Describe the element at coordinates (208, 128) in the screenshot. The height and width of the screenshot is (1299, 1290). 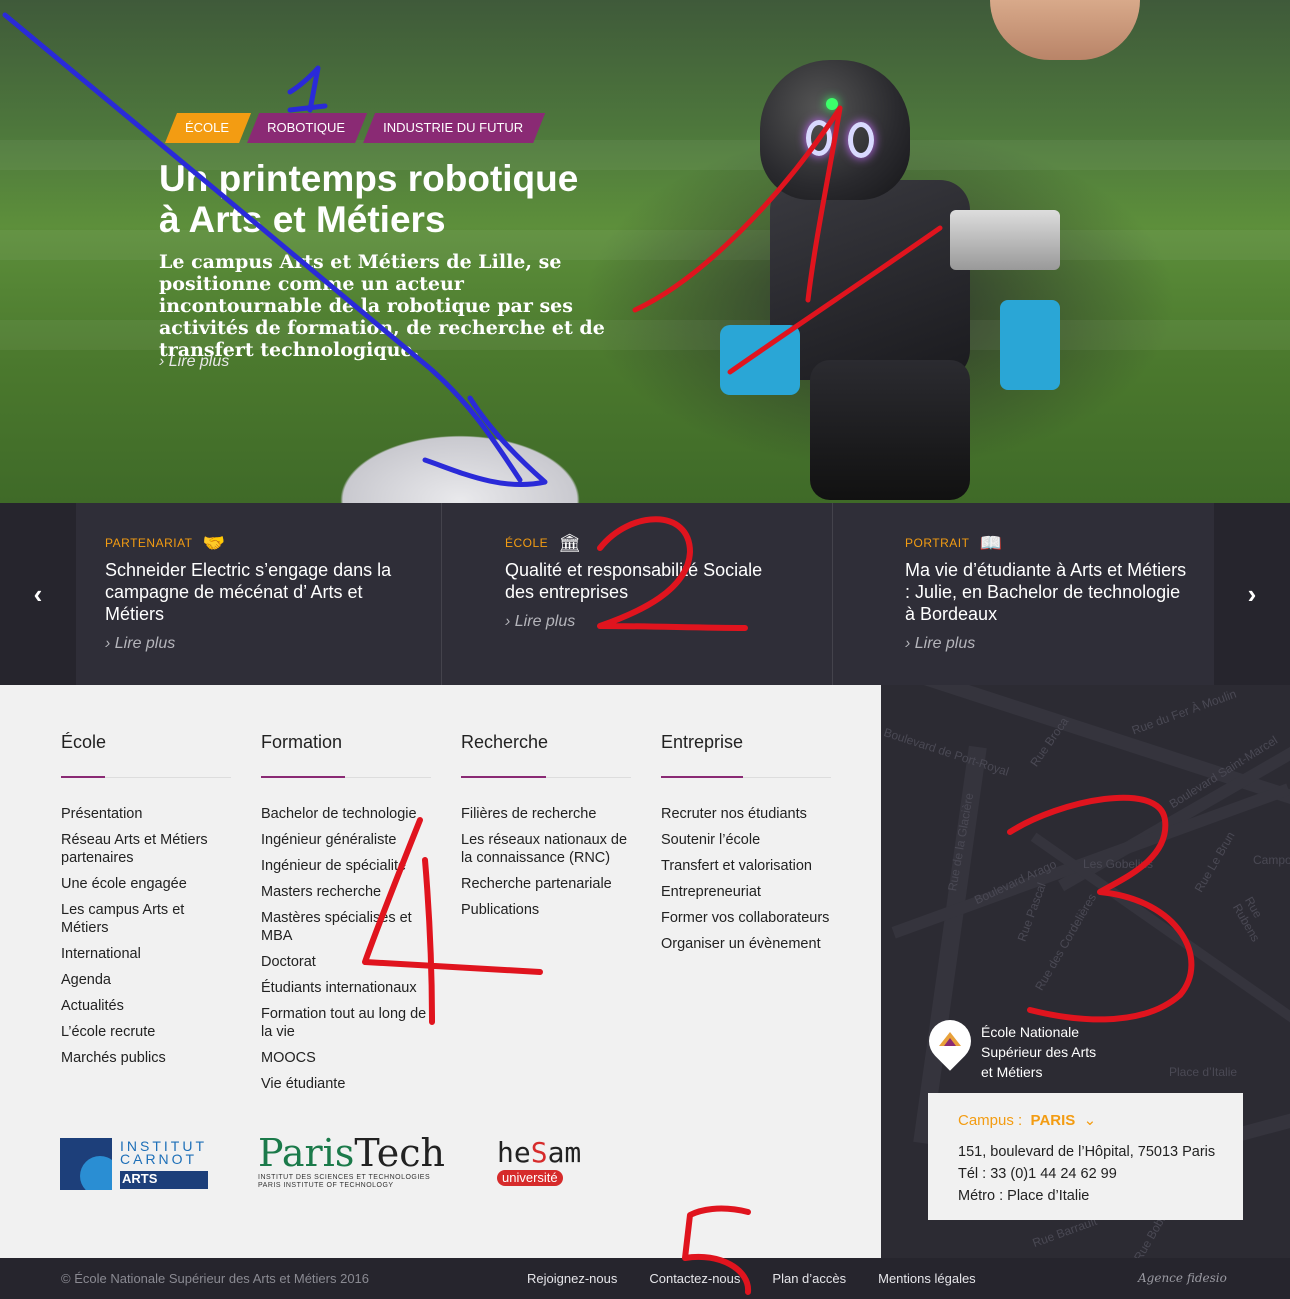
I see `tag-ecole: ÉCOLE` at that location.